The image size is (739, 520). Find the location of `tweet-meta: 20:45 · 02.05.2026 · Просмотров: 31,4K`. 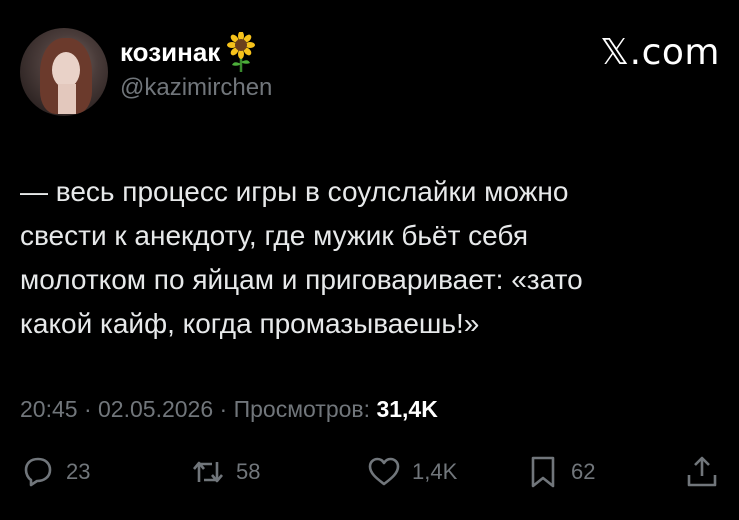

tweet-meta: 20:45 · 02.05.2026 · Просмотров: 31,4K is located at coordinates (229, 409).